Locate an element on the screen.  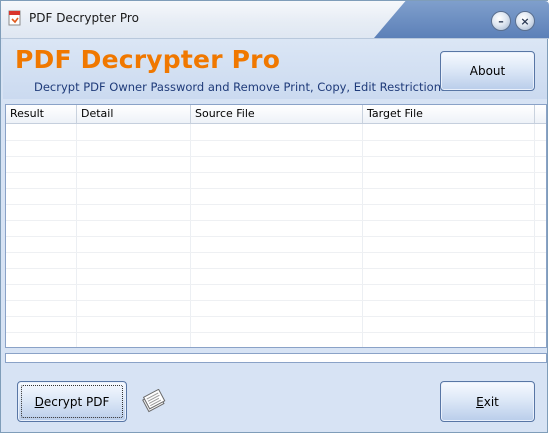
decrypt-pdf-button-label: Decrypt PDF is located at coordinates (72, 401).